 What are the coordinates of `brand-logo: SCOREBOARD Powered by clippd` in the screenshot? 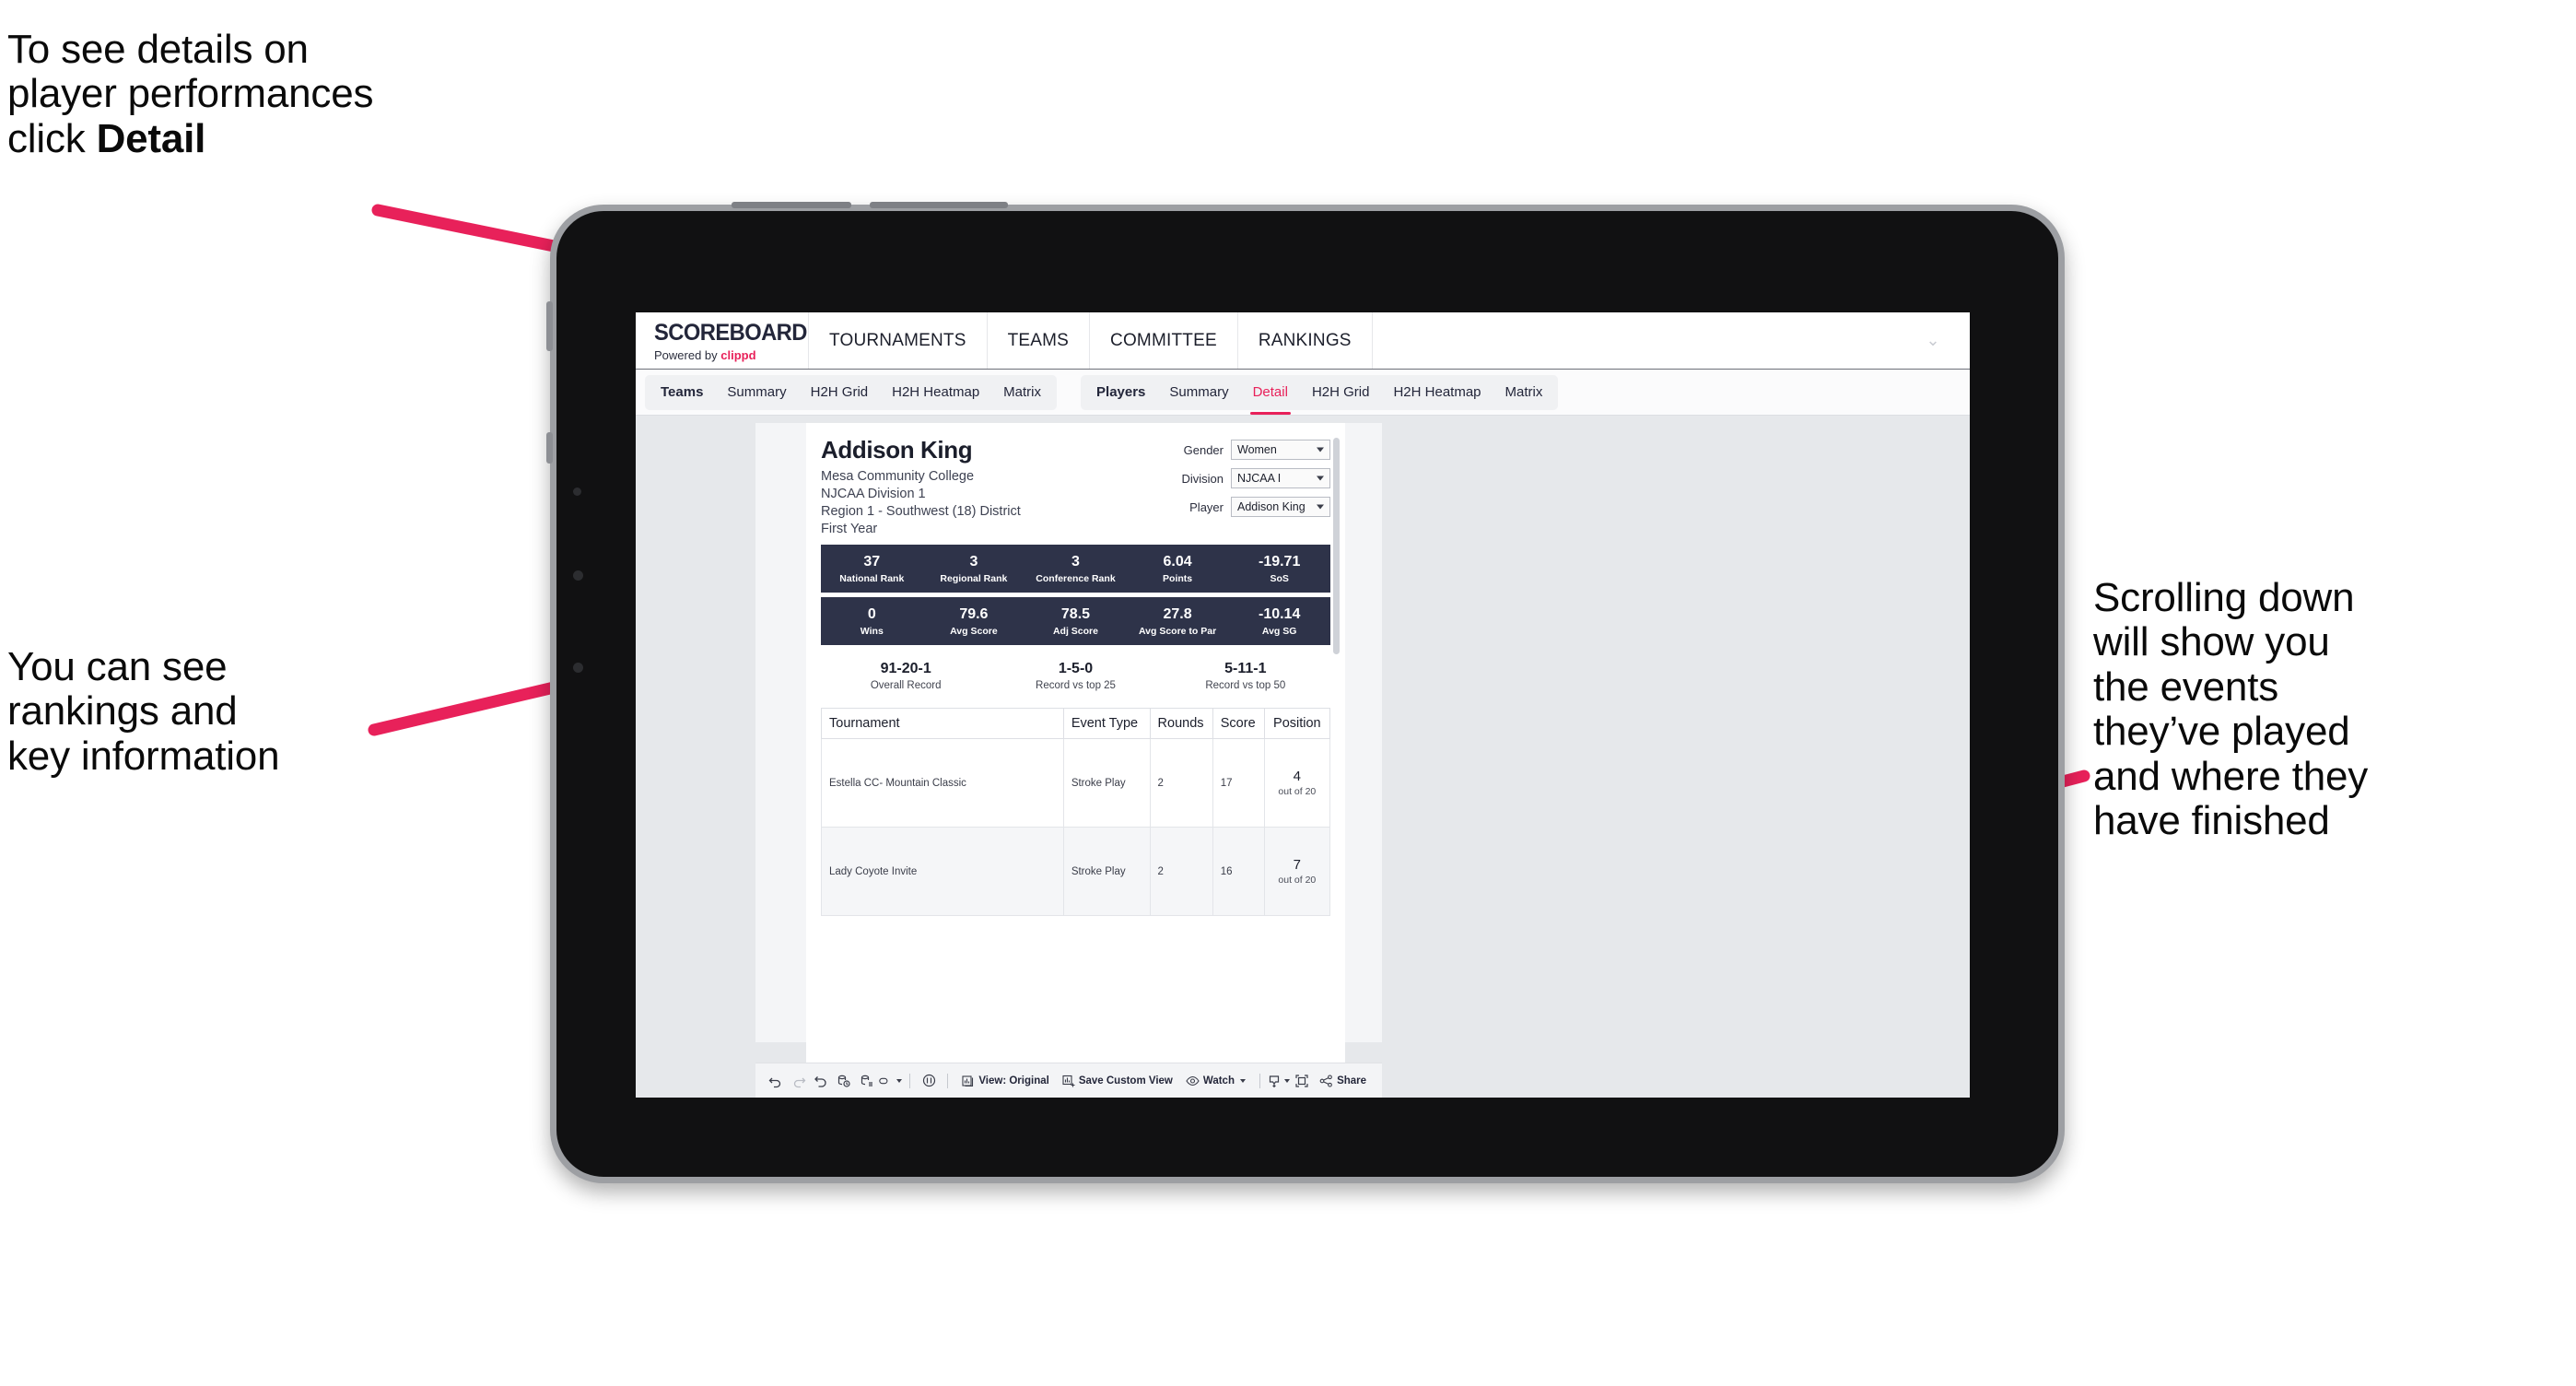 It's located at (722, 340).